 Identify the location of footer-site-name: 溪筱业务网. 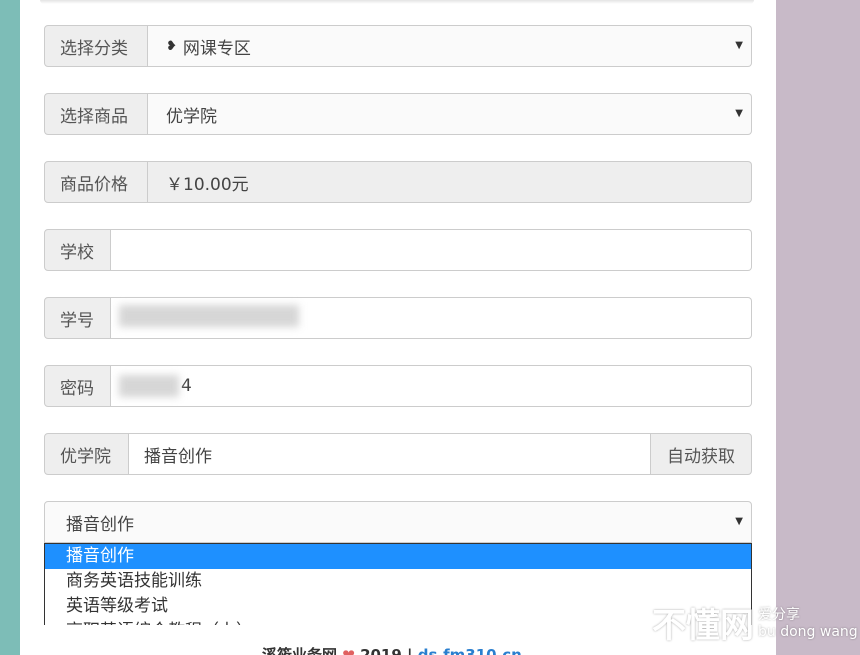
(300, 650).